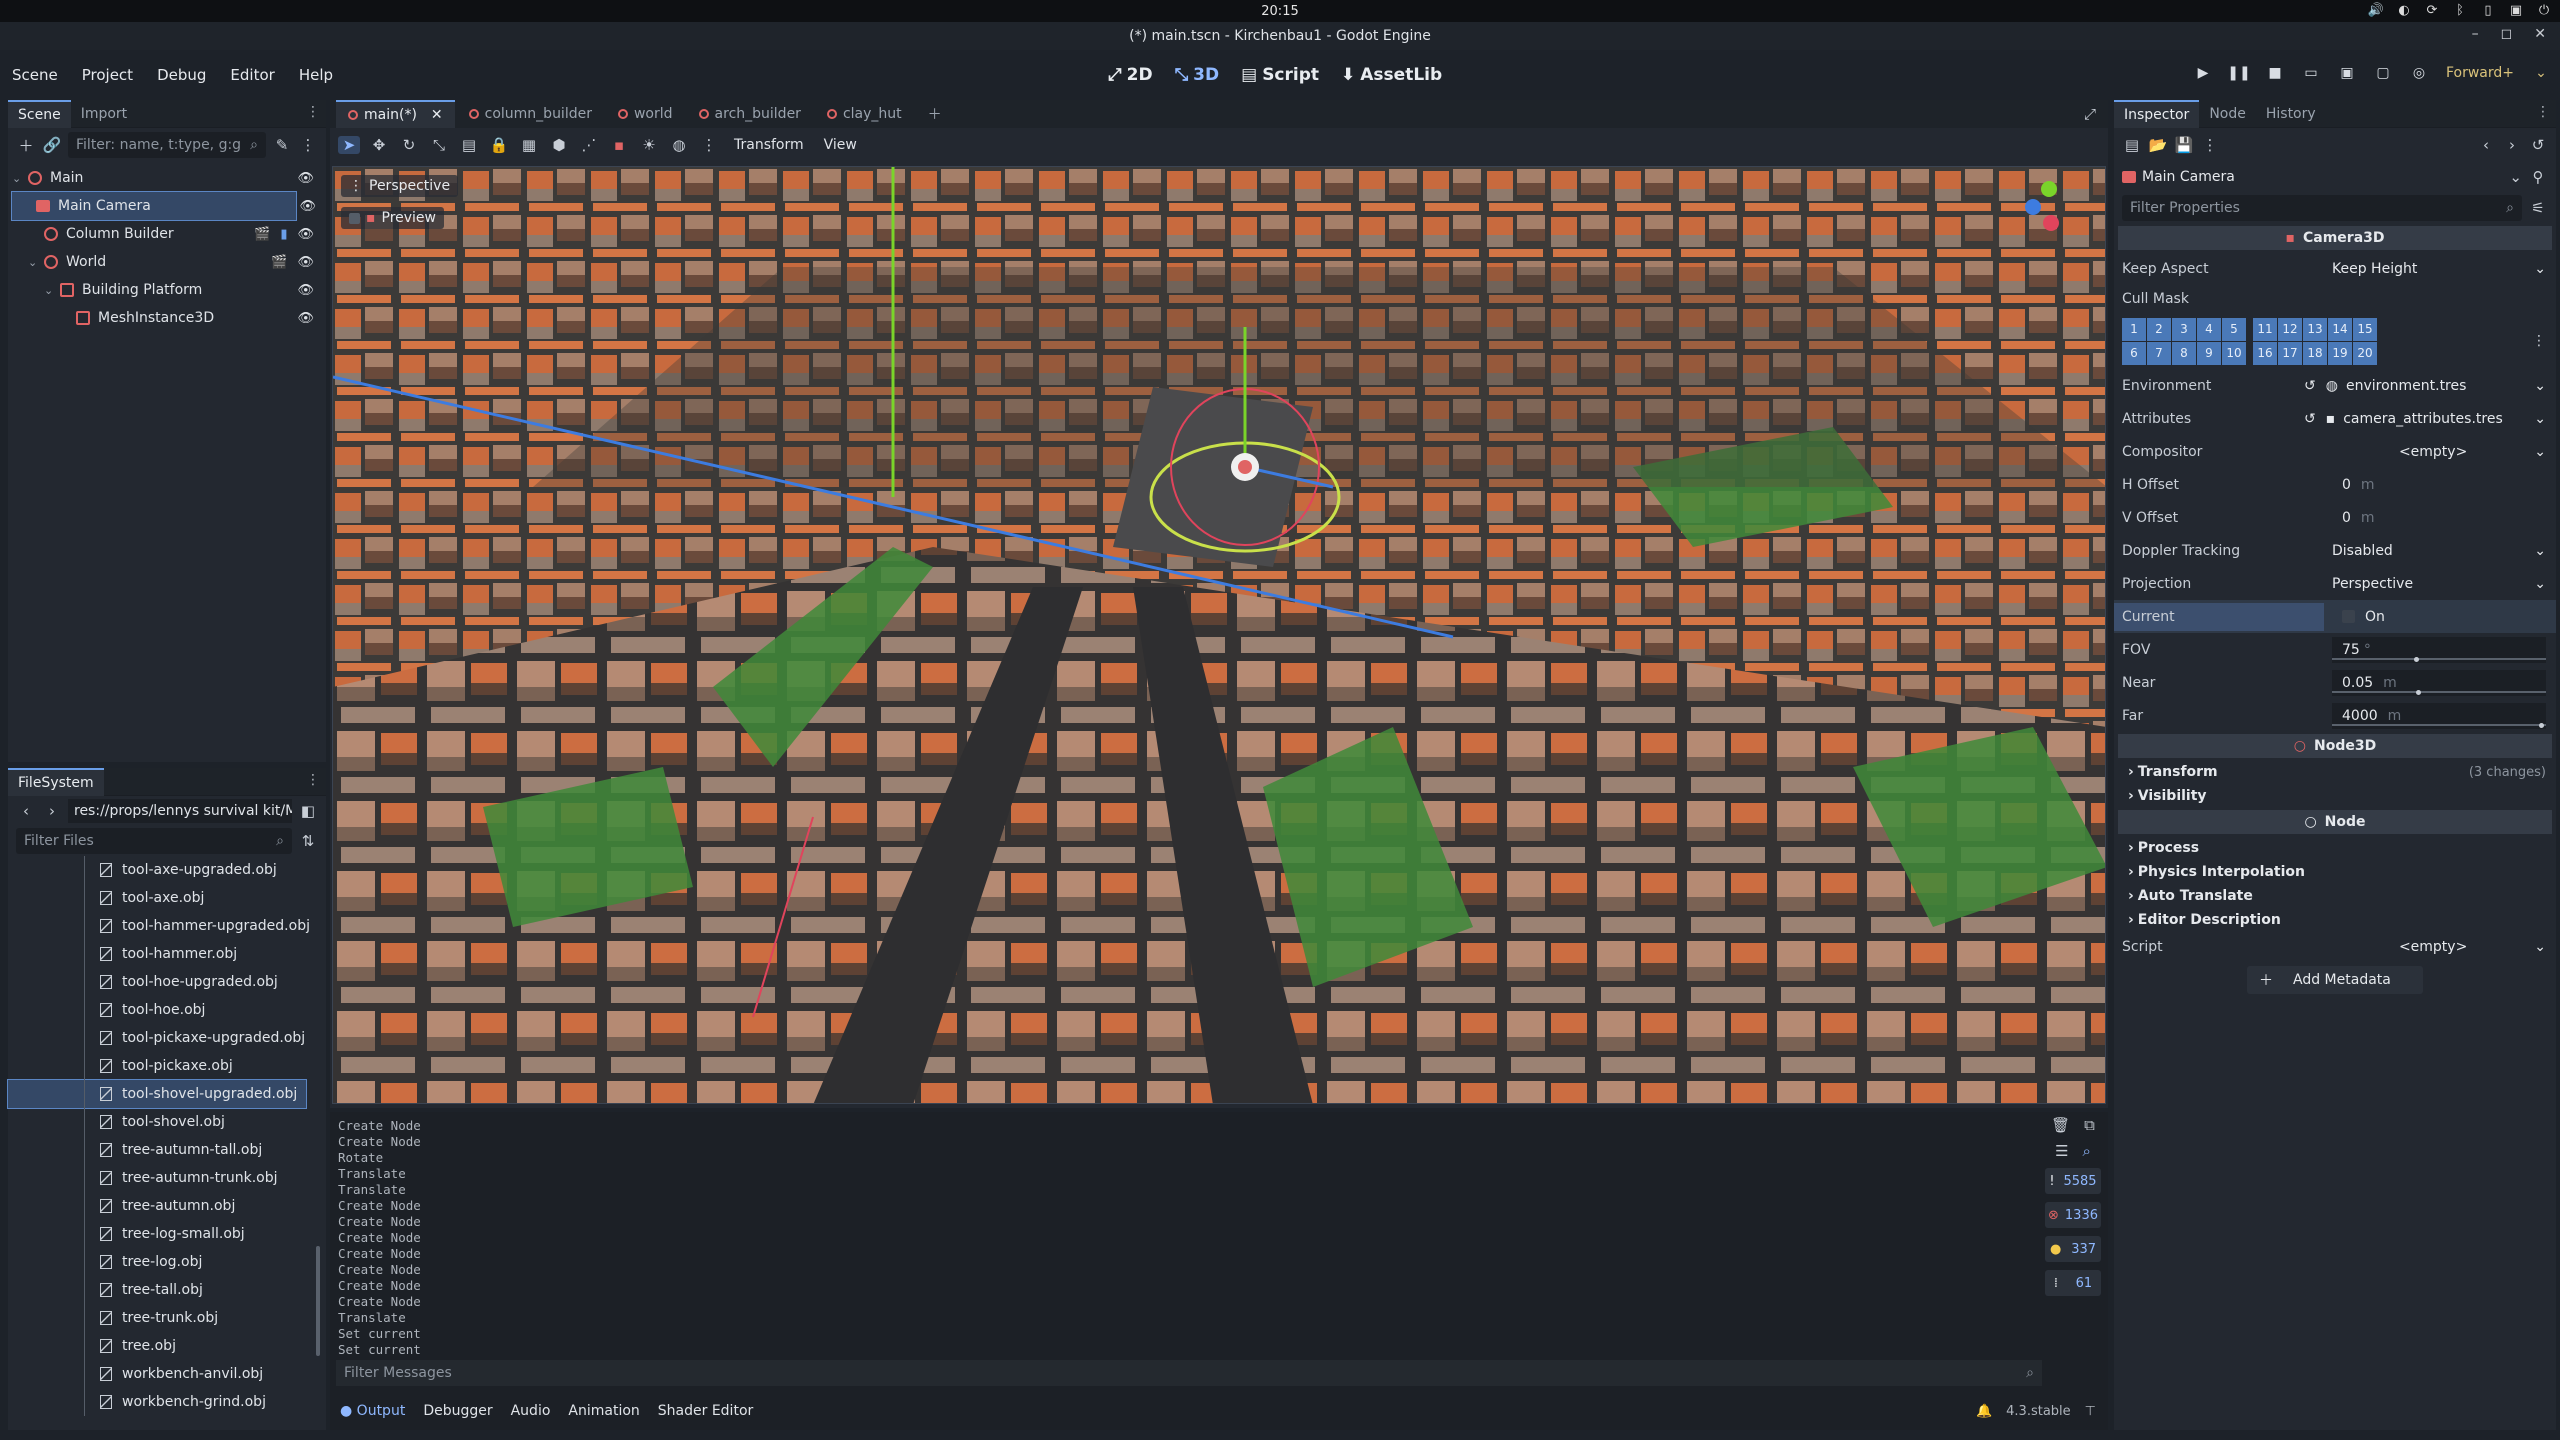 The width and height of the screenshot is (2560, 1440). What do you see at coordinates (56, 781) in the screenshot?
I see `tab-filesystem: FileSystem` at bounding box center [56, 781].